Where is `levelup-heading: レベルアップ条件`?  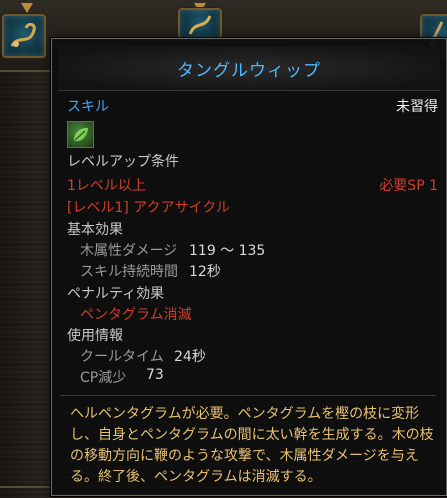 levelup-heading: レベルアップ条件 is located at coordinates (123, 162).